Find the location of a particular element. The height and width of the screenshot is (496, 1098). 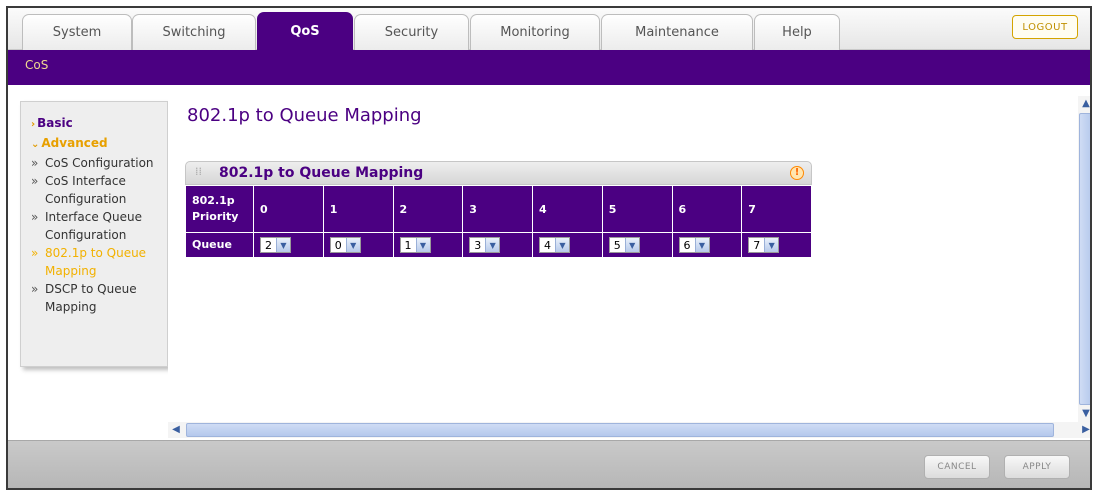

logout-button: LOGOUT is located at coordinates (1045, 27).